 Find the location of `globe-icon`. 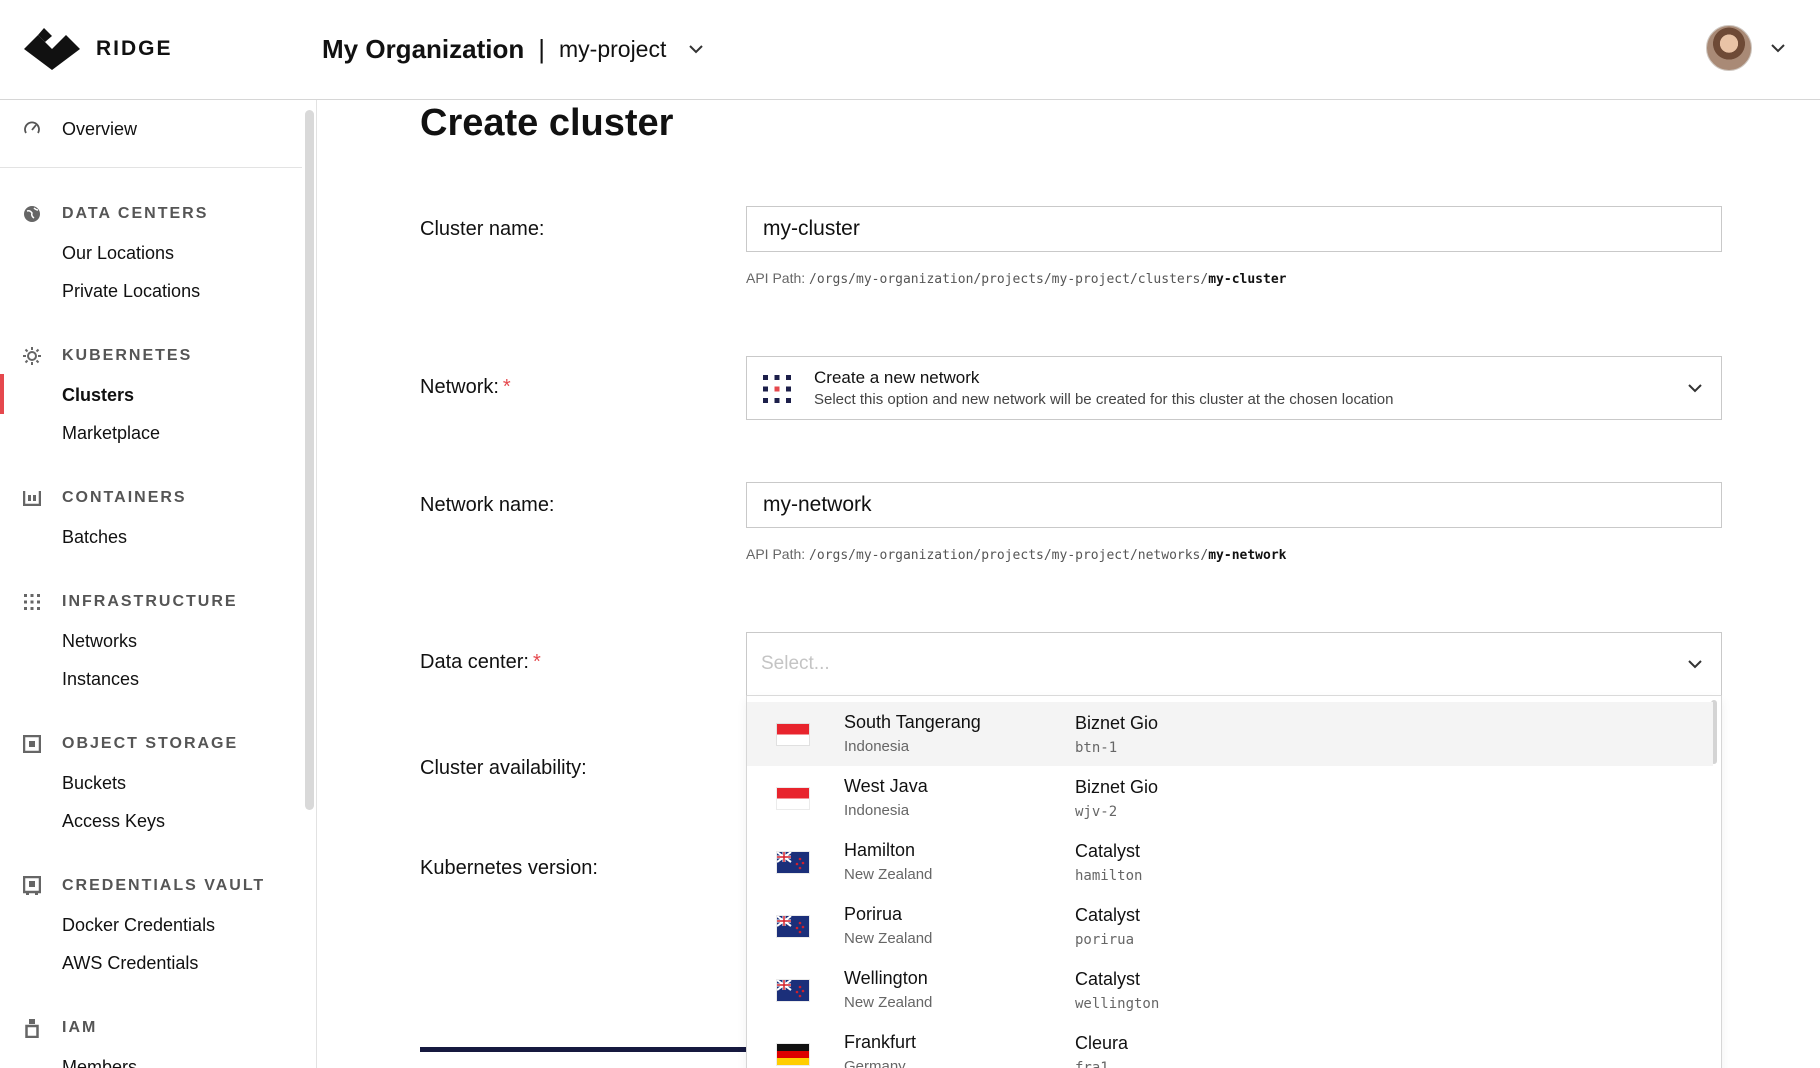

globe-icon is located at coordinates (32, 214).